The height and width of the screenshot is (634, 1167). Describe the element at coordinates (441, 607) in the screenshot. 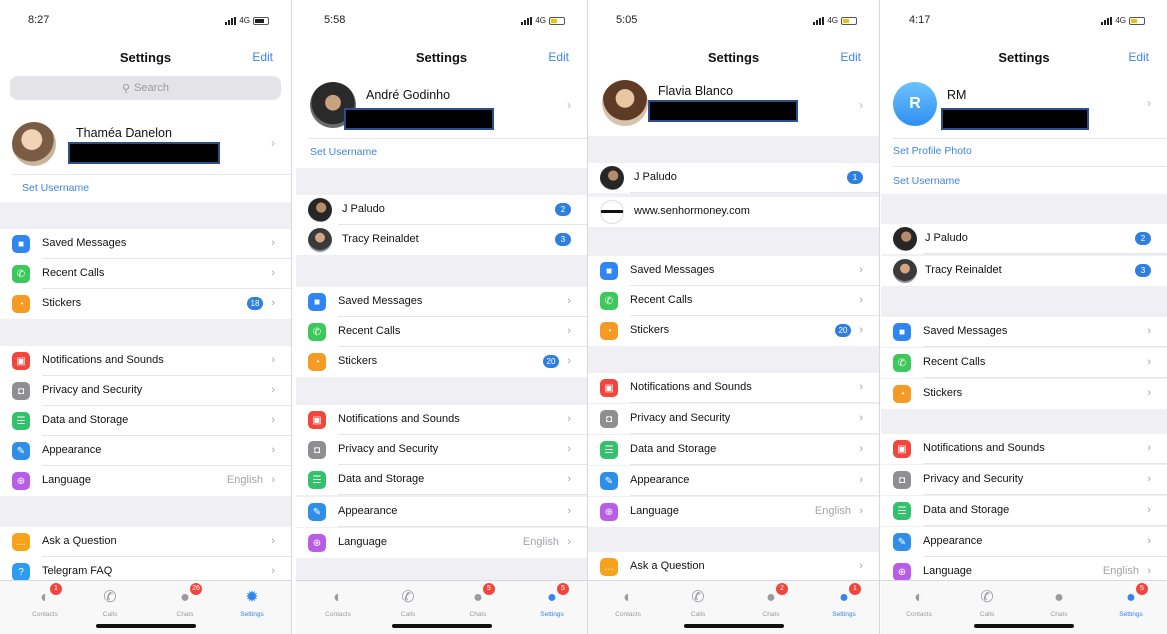

I see `tab-bar: ◐ Contacts ✆ Calls ● 5 Chats ● 5 Settings` at that location.